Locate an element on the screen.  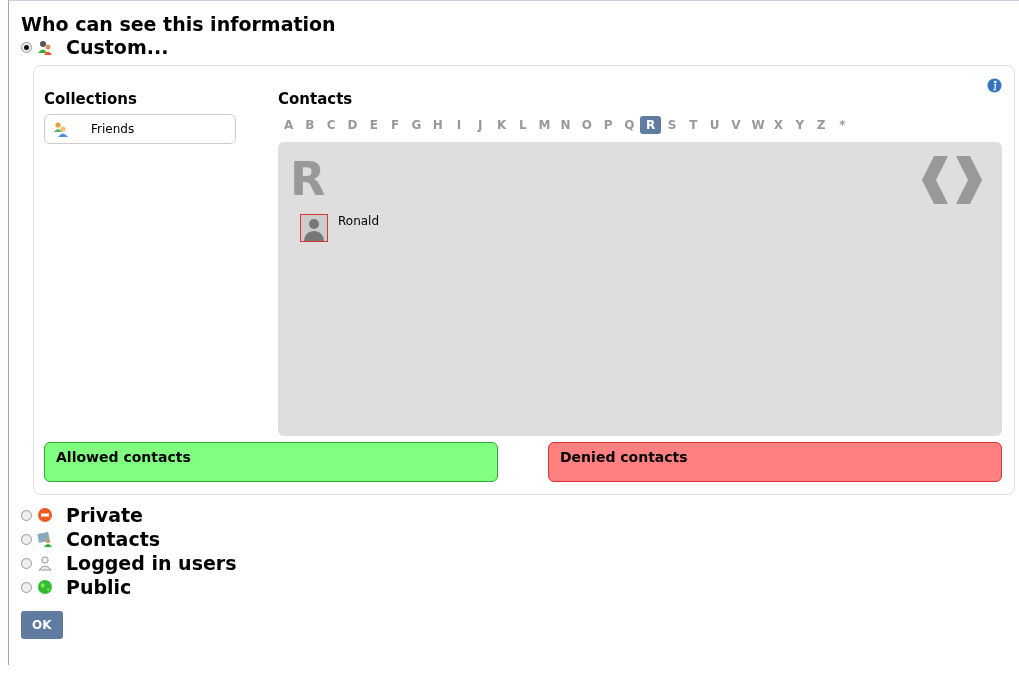
option-label: Public is located at coordinates (99, 587).